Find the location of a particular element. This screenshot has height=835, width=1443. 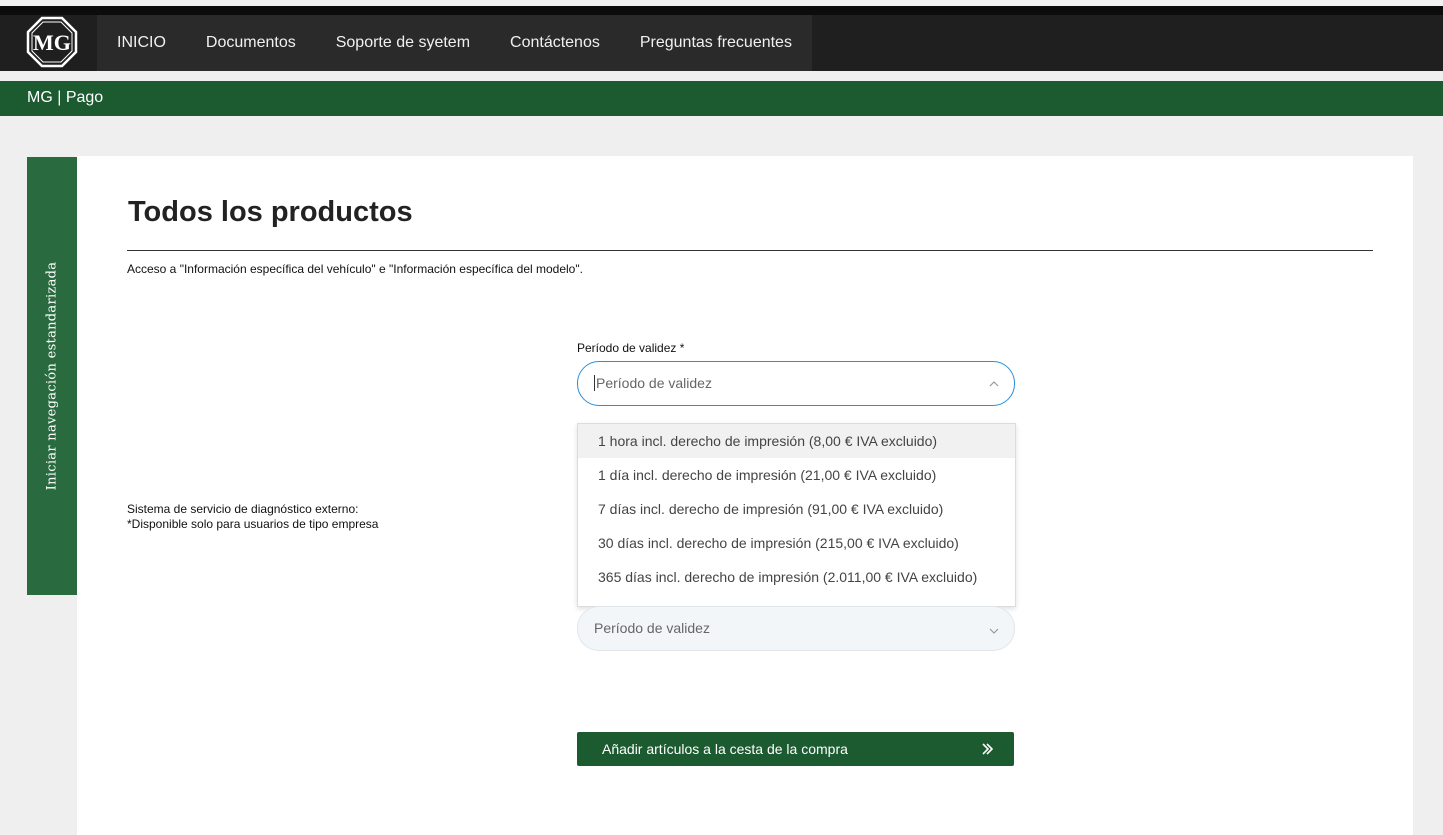

standardized-navigation-label: Iniciar navegación estandarizada is located at coordinates (52, 376).